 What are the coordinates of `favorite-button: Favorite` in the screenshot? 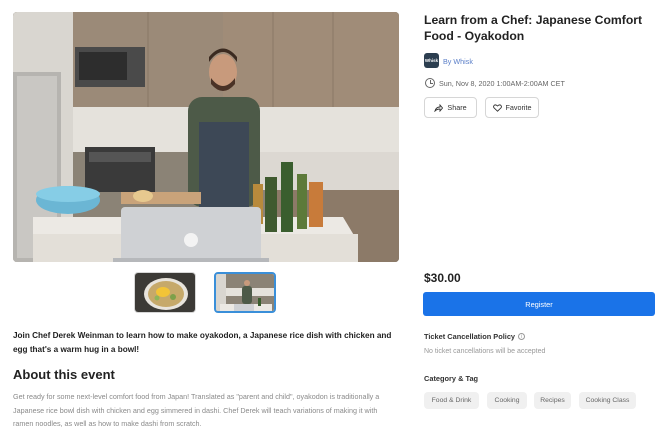 It's located at (512, 107).